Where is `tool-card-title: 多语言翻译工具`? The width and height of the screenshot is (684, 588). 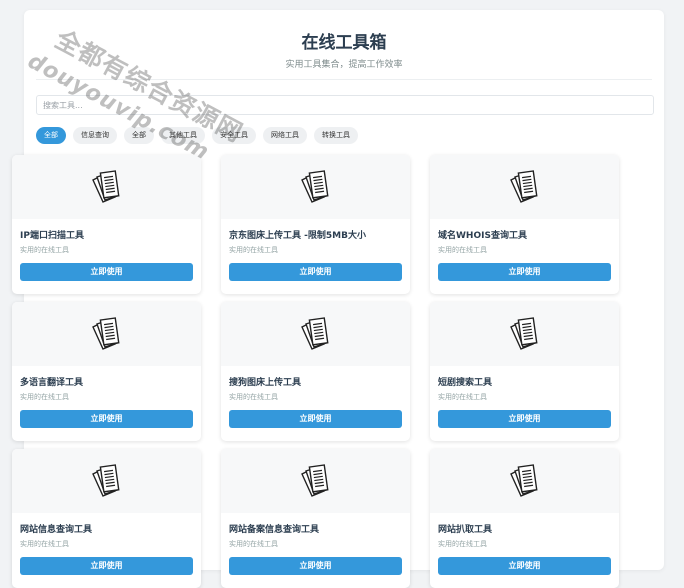 tool-card-title: 多语言翻译工具 is located at coordinates (52, 383).